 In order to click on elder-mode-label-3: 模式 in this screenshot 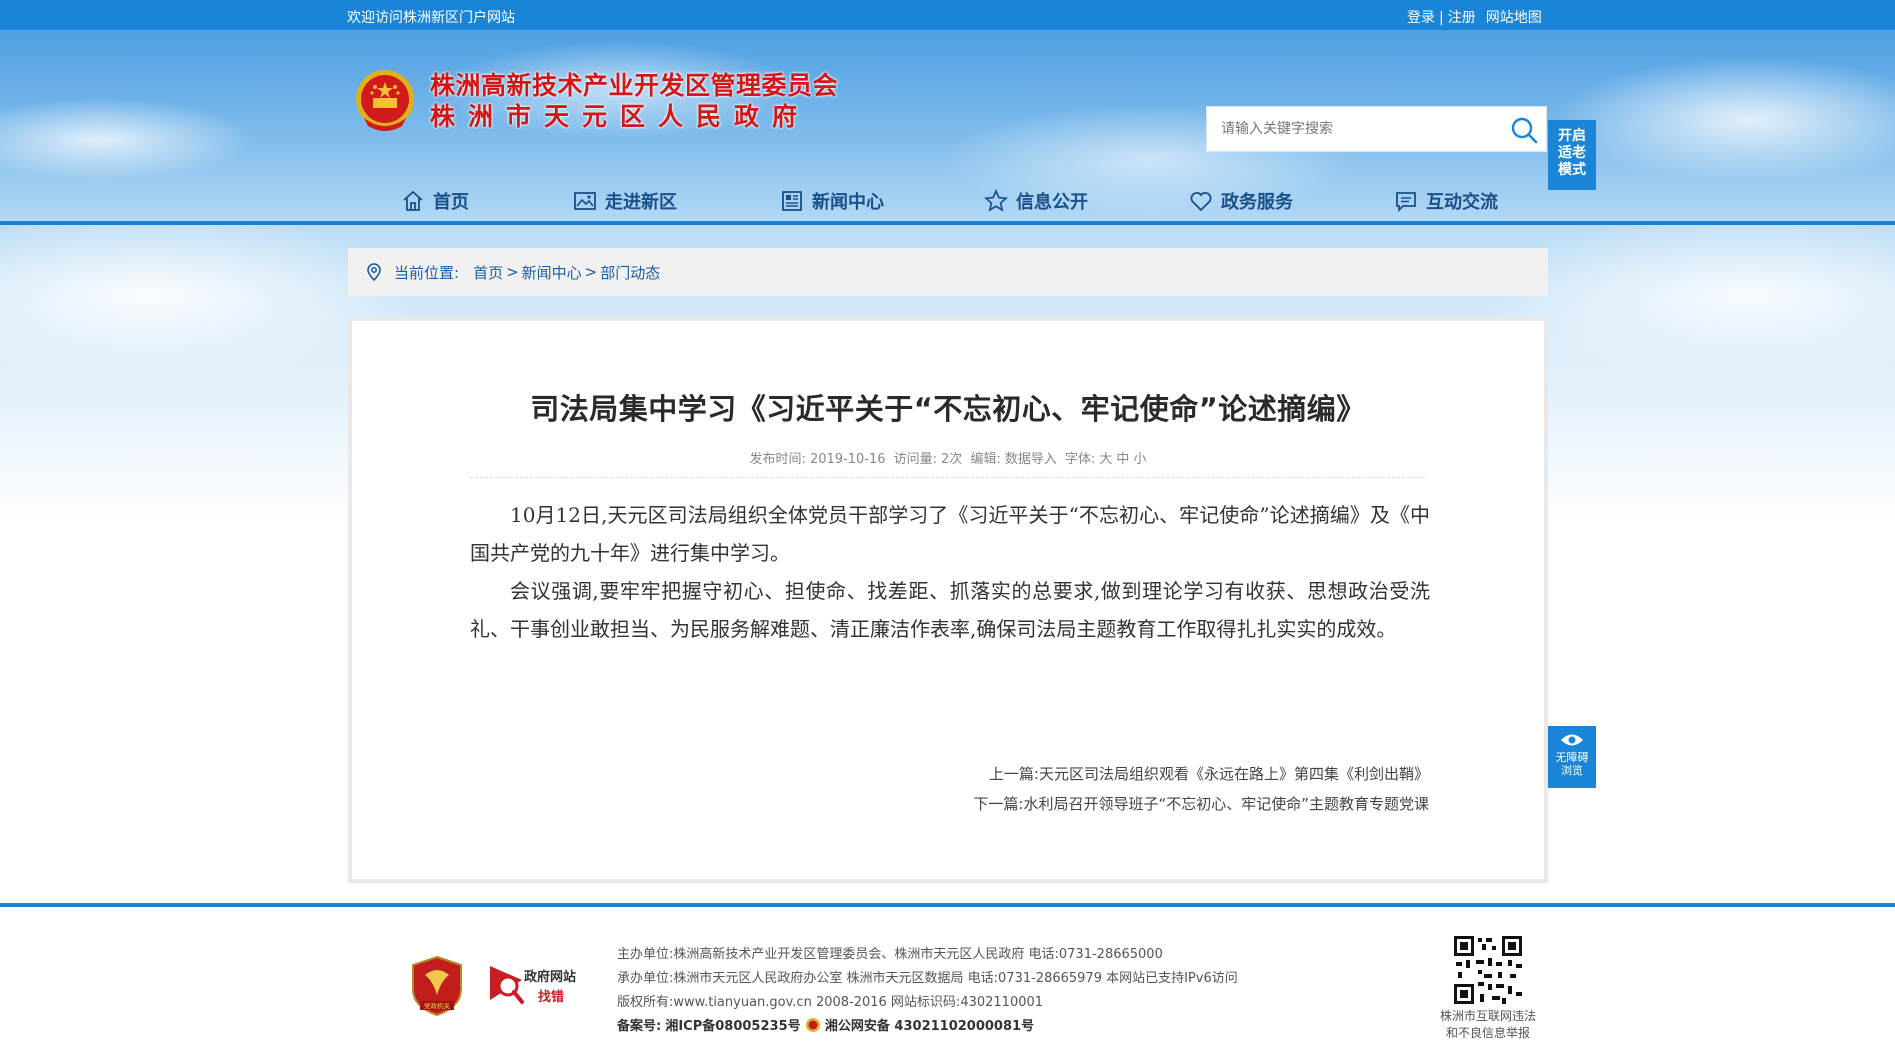, I will do `click(1572, 170)`.